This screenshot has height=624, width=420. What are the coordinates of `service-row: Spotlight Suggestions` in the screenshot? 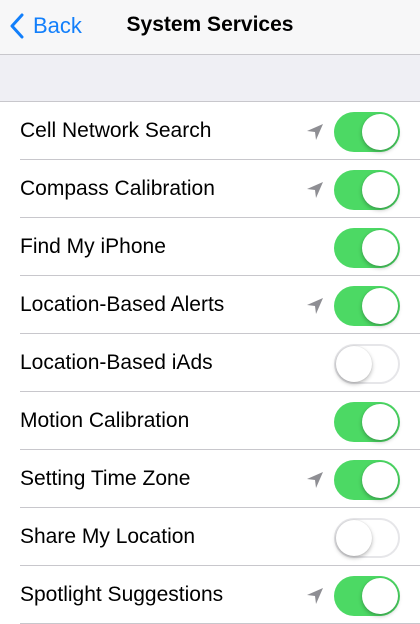 It's located at (210, 595).